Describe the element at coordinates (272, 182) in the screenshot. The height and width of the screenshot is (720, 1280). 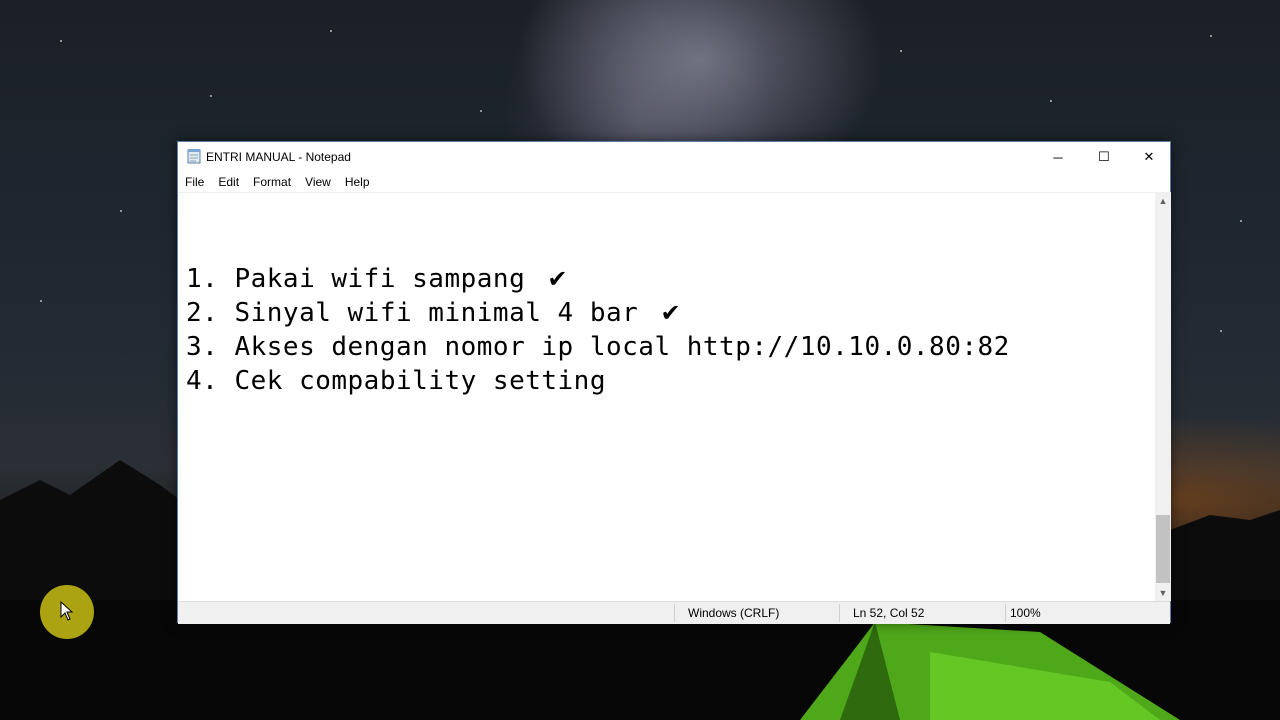
I see `menu-format: Format` at that location.